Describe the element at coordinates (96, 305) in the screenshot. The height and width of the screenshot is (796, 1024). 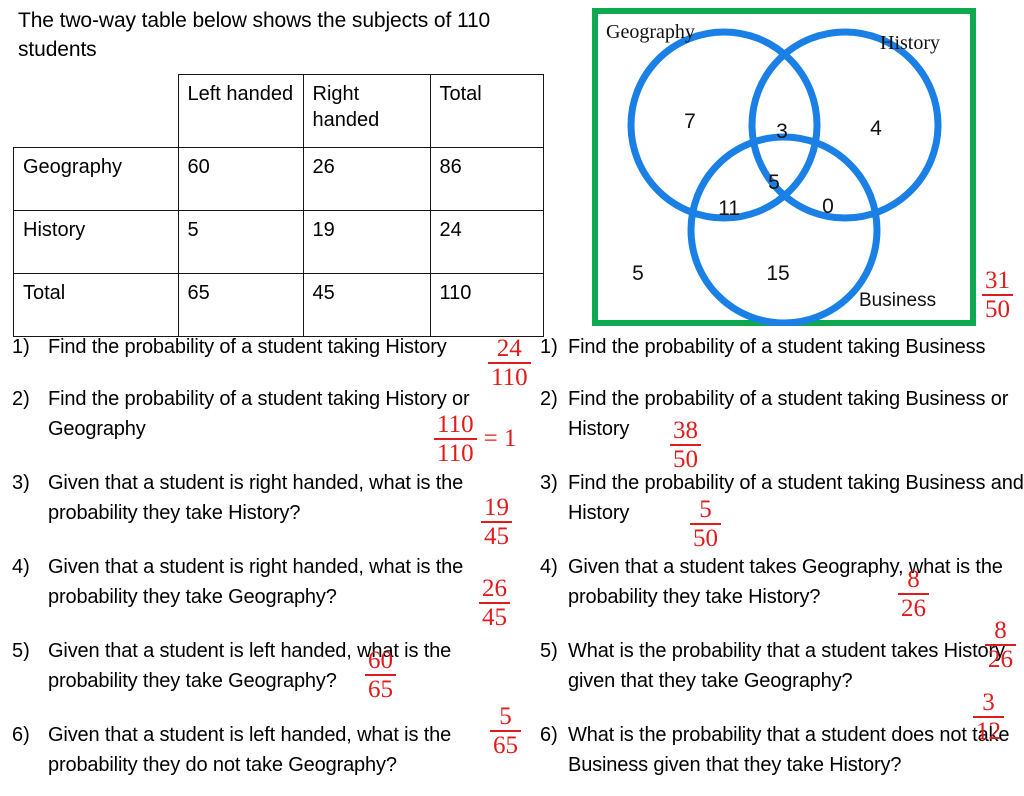
I see `table-row-label-total: Total` at that location.